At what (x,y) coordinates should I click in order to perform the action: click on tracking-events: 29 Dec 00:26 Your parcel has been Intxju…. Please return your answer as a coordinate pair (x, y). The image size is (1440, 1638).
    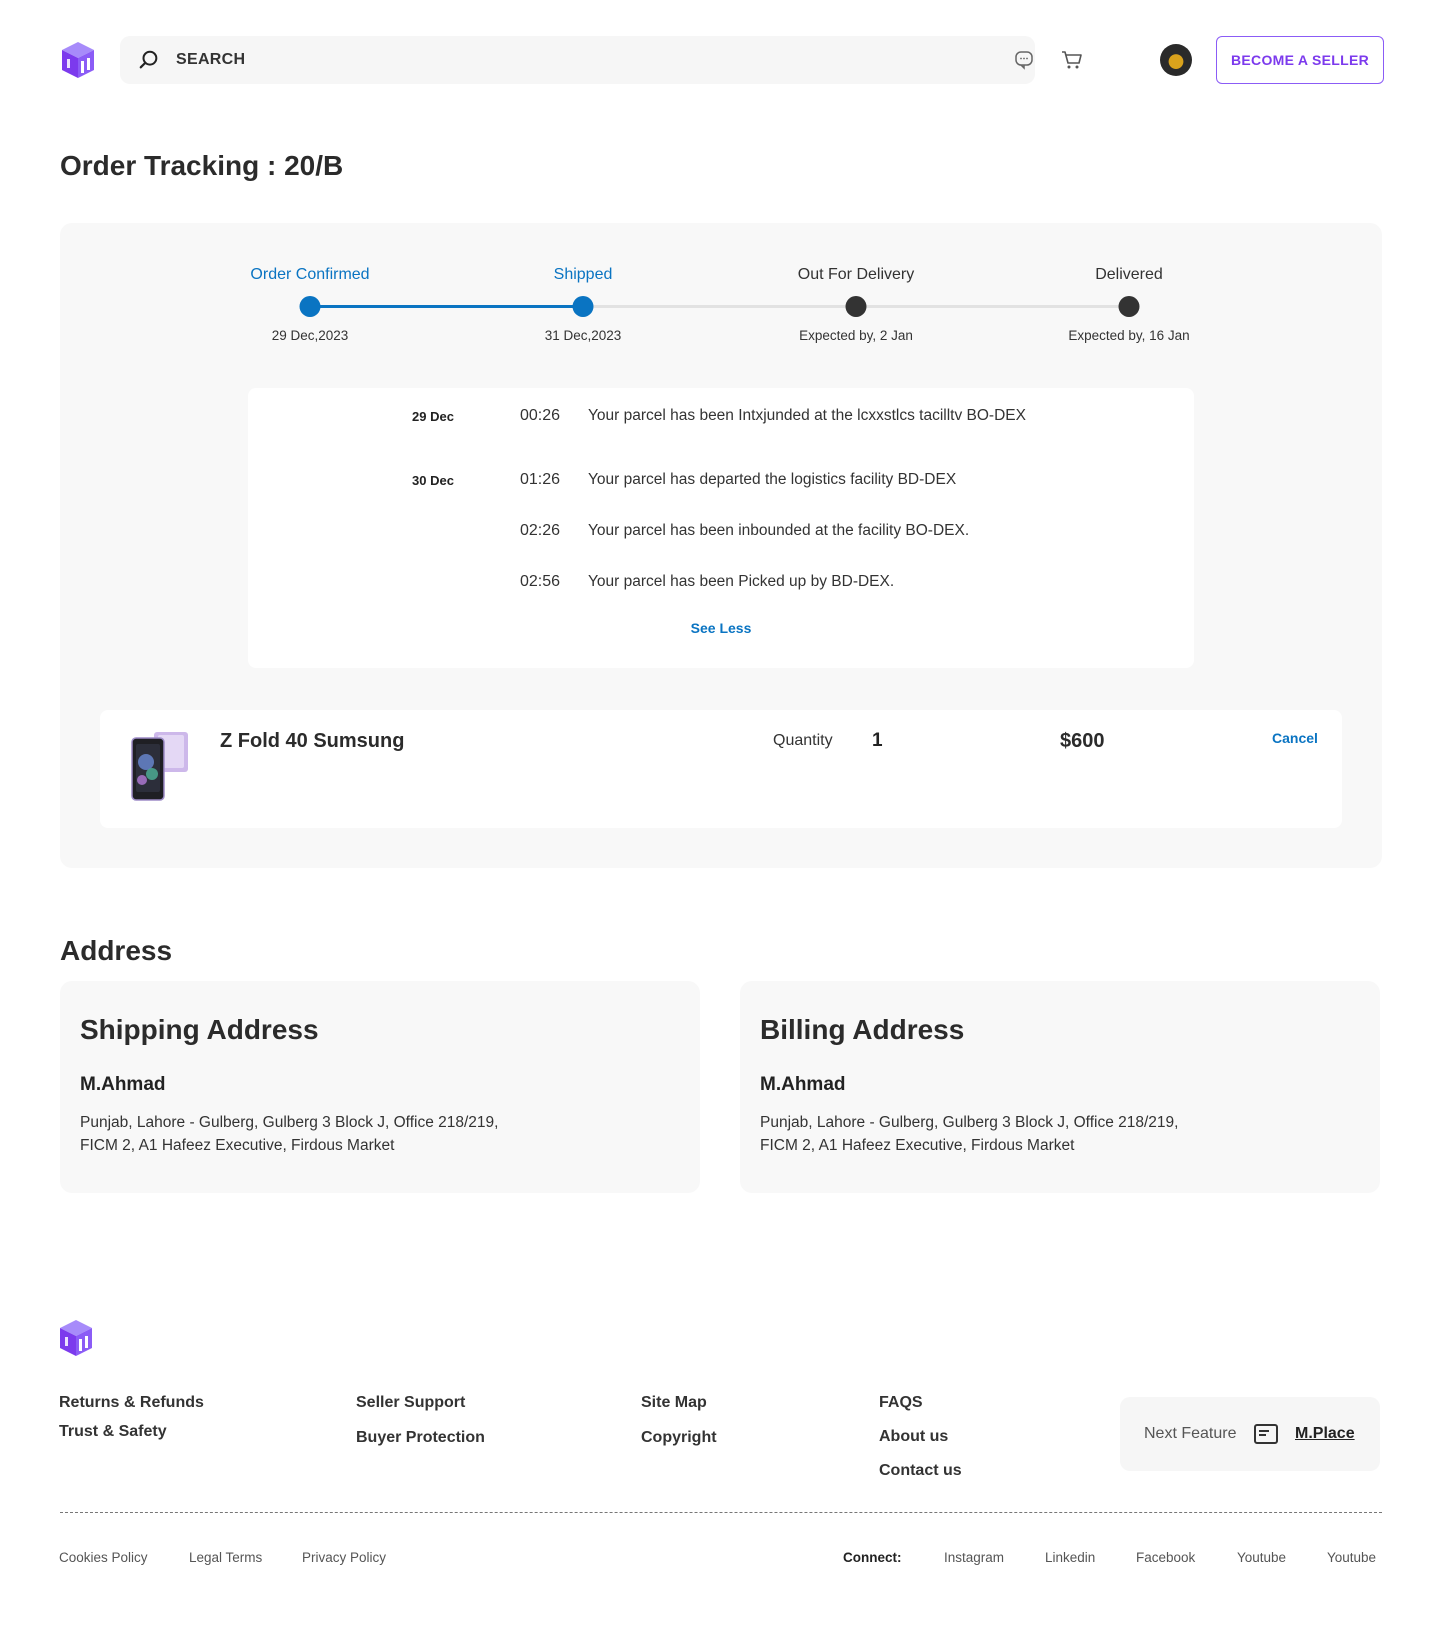
    Looking at the image, I should click on (721, 528).